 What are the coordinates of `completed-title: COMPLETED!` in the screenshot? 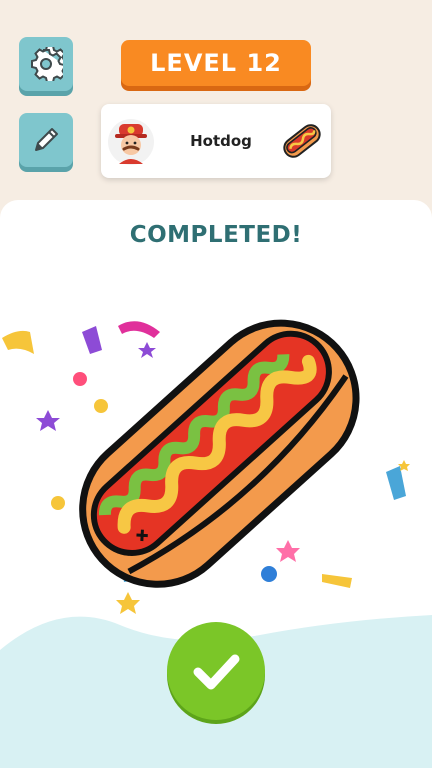 It's located at (216, 235).